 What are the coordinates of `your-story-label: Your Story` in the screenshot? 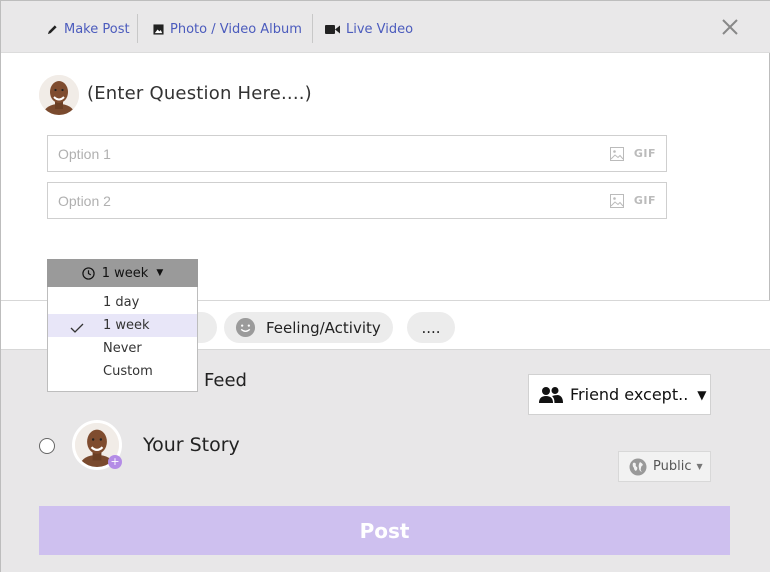 It's located at (191, 445).